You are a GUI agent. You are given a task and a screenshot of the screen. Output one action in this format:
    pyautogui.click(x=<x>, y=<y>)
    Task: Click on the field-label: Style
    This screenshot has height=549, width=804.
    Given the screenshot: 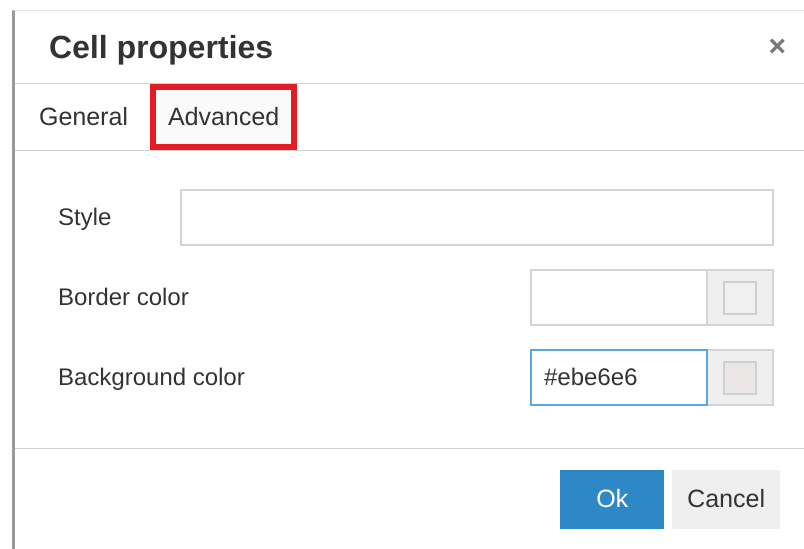 What is the action you would take?
    pyautogui.click(x=85, y=218)
    